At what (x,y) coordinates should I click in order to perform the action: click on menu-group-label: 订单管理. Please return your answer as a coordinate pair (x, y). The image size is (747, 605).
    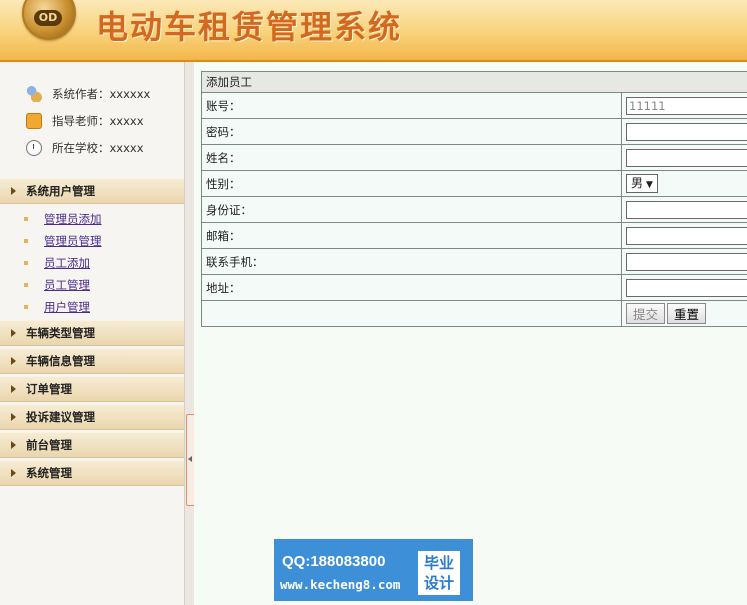
    Looking at the image, I should click on (49, 389).